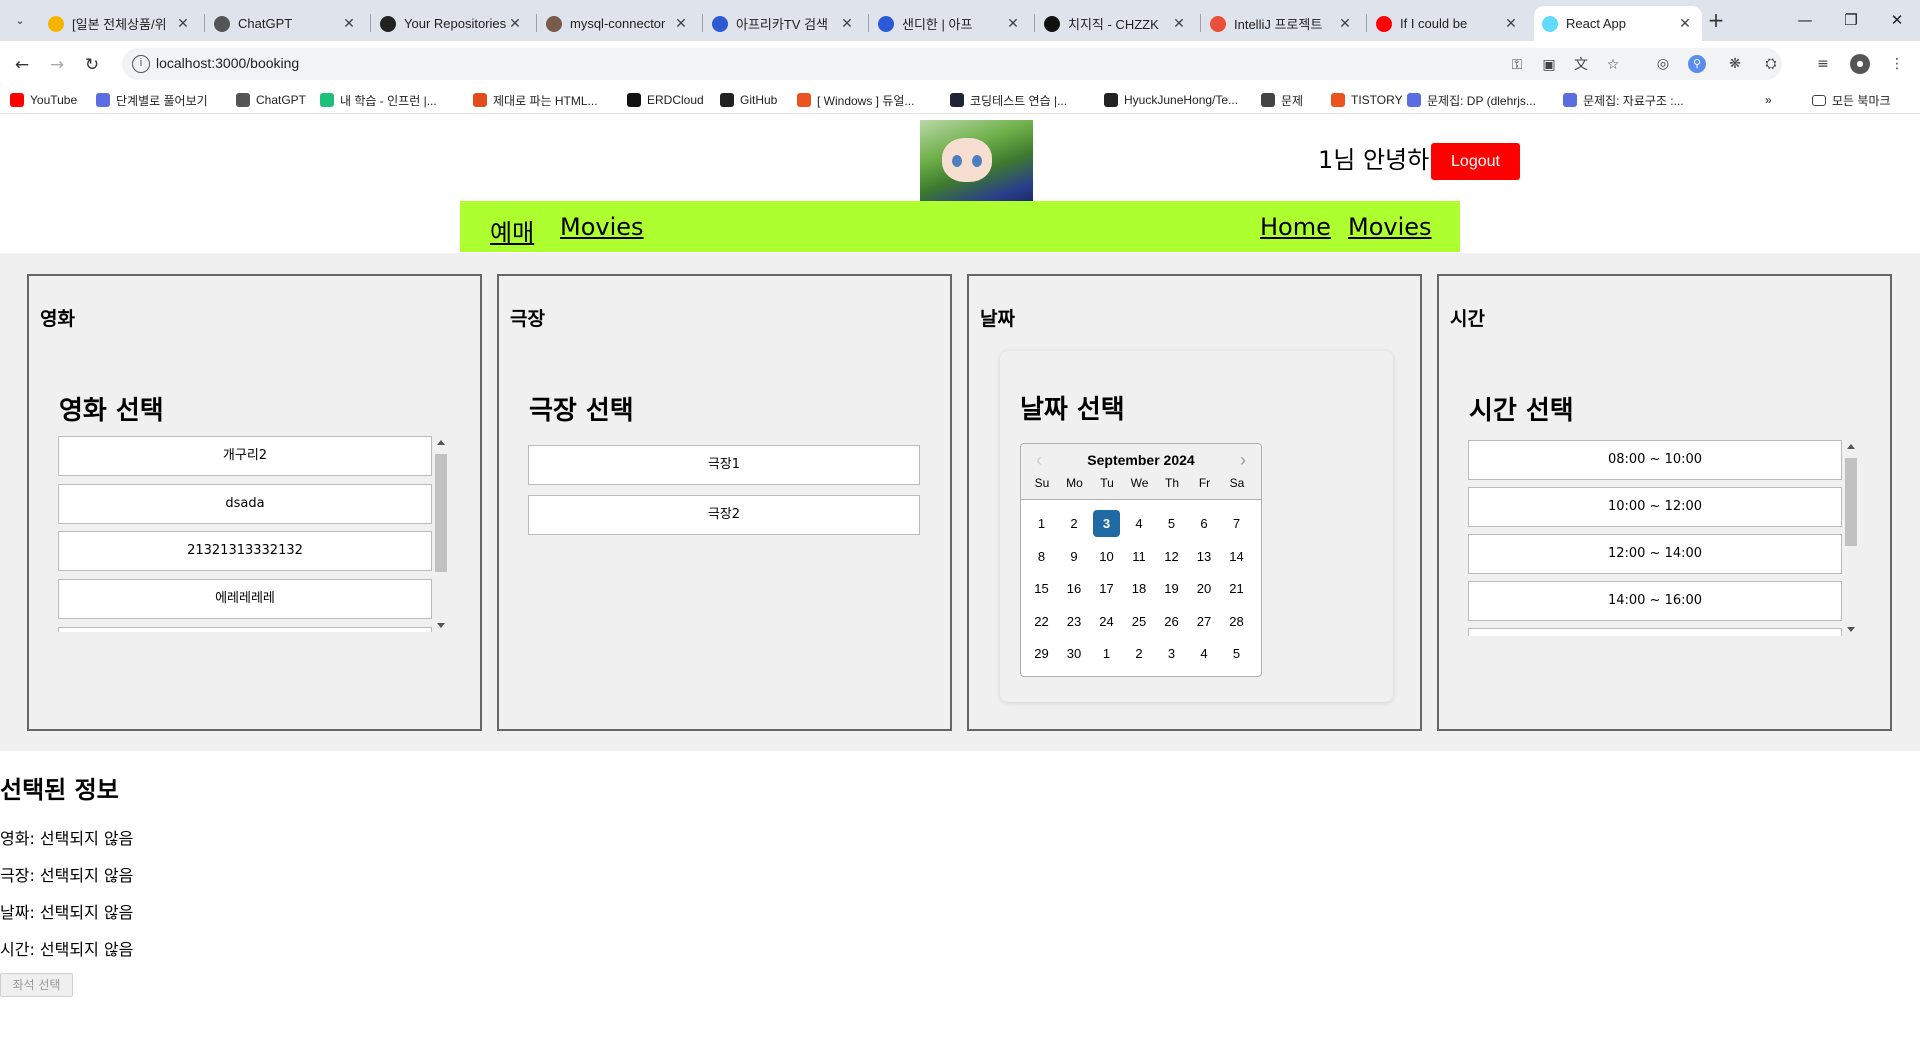 The height and width of the screenshot is (1040, 1920). Describe the element at coordinates (1295, 227) in the screenshot. I see `nav-home-link: Home` at that location.